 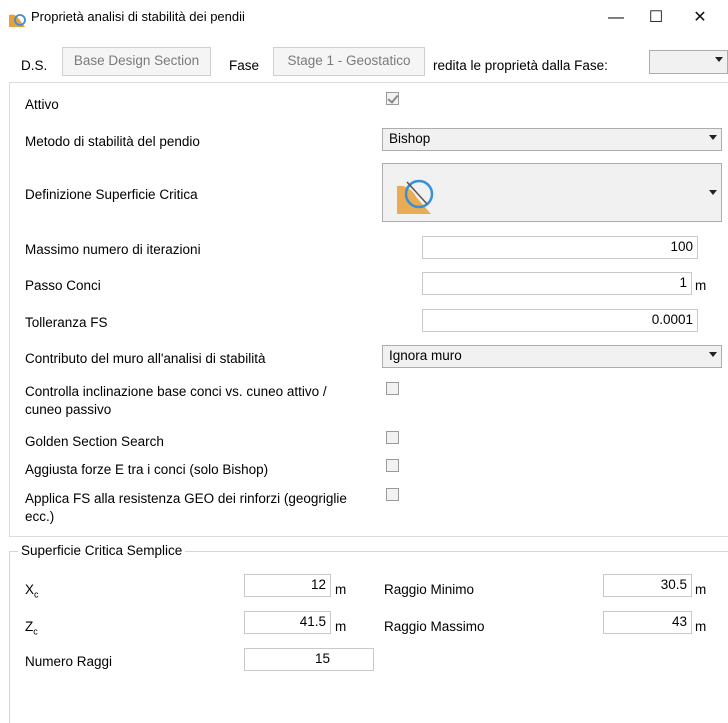 What do you see at coordinates (34, 65) in the screenshot?
I see `ds-label: D.S.` at bounding box center [34, 65].